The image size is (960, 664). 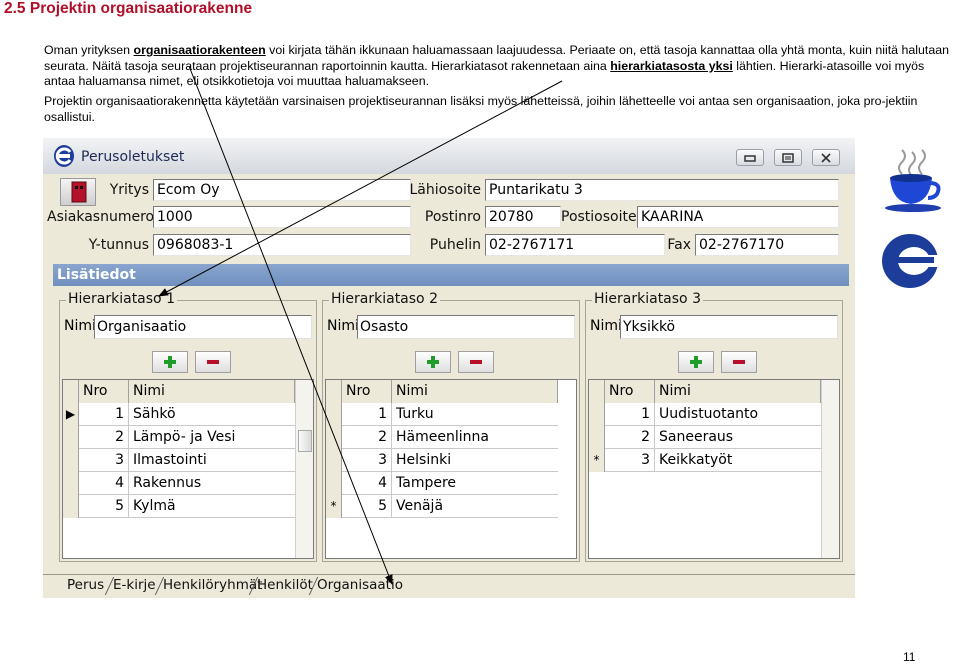 What do you see at coordinates (199, 50) in the screenshot?
I see `organisation-link: organisaatiorakenteen` at bounding box center [199, 50].